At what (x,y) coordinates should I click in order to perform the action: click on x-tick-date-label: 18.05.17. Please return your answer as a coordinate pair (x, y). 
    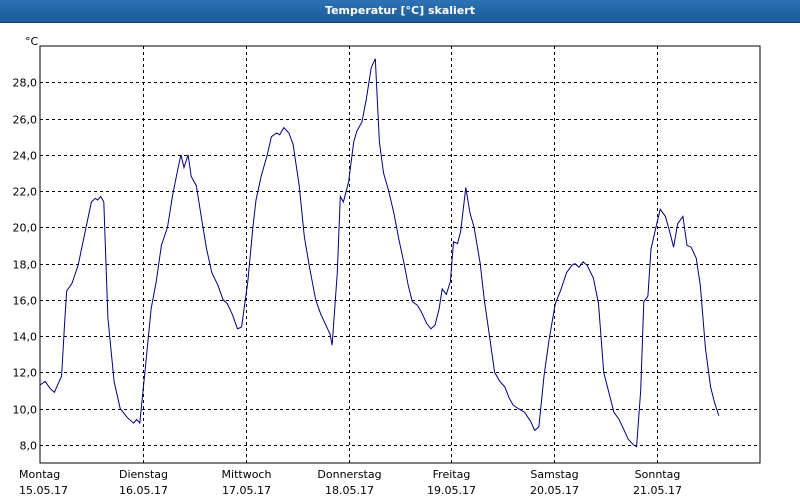
    Looking at the image, I should click on (349, 490).